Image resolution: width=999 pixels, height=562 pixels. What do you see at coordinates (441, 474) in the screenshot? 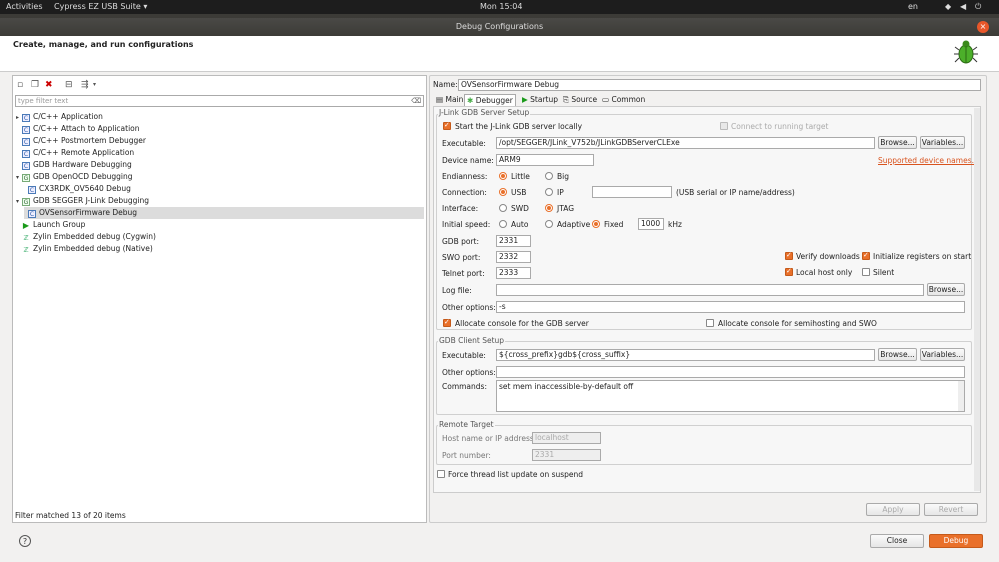
I see `force-thread-checkbox` at bounding box center [441, 474].